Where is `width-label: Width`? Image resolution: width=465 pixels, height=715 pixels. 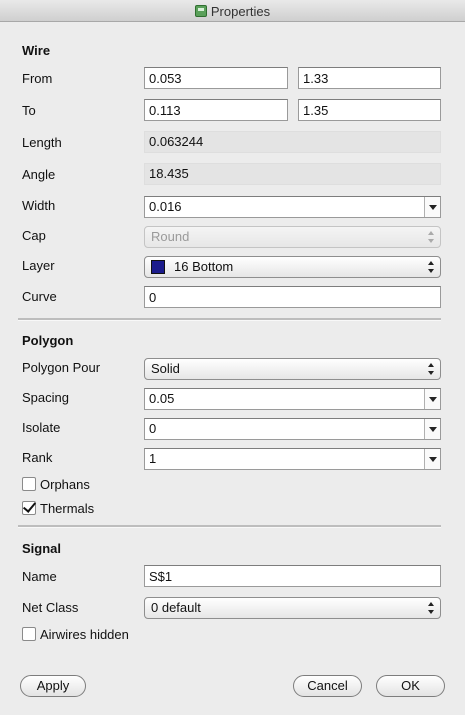
width-label: Width is located at coordinates (39, 205).